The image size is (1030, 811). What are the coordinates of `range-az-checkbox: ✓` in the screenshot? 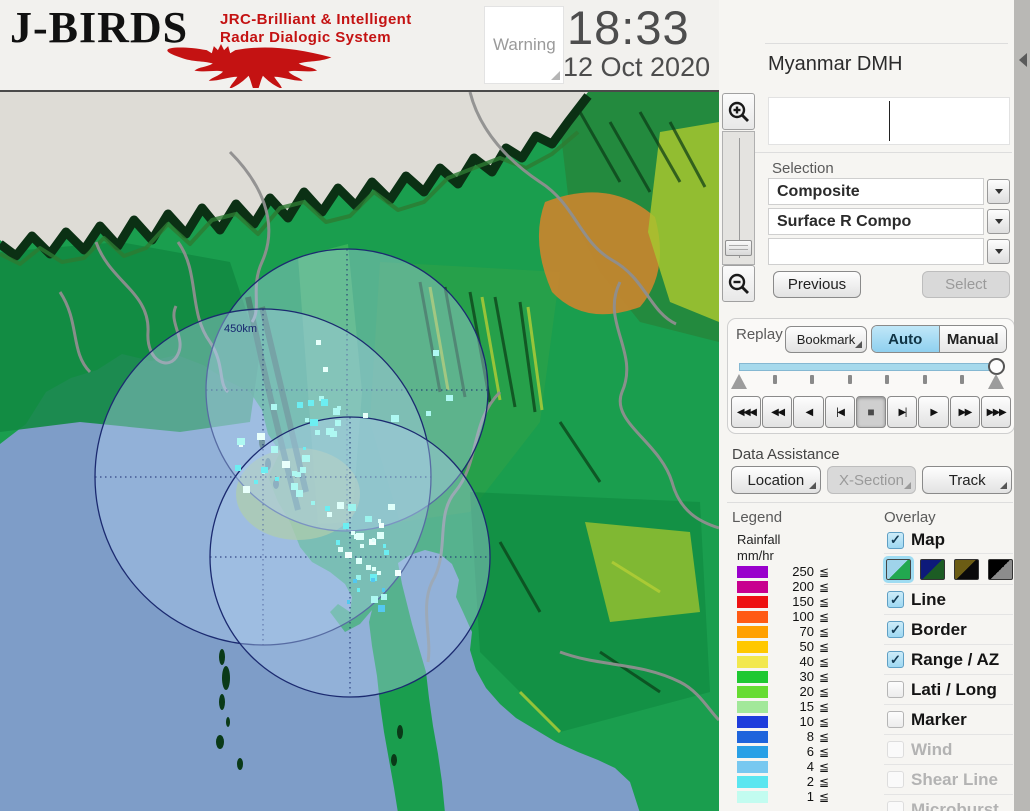 It's located at (895, 659).